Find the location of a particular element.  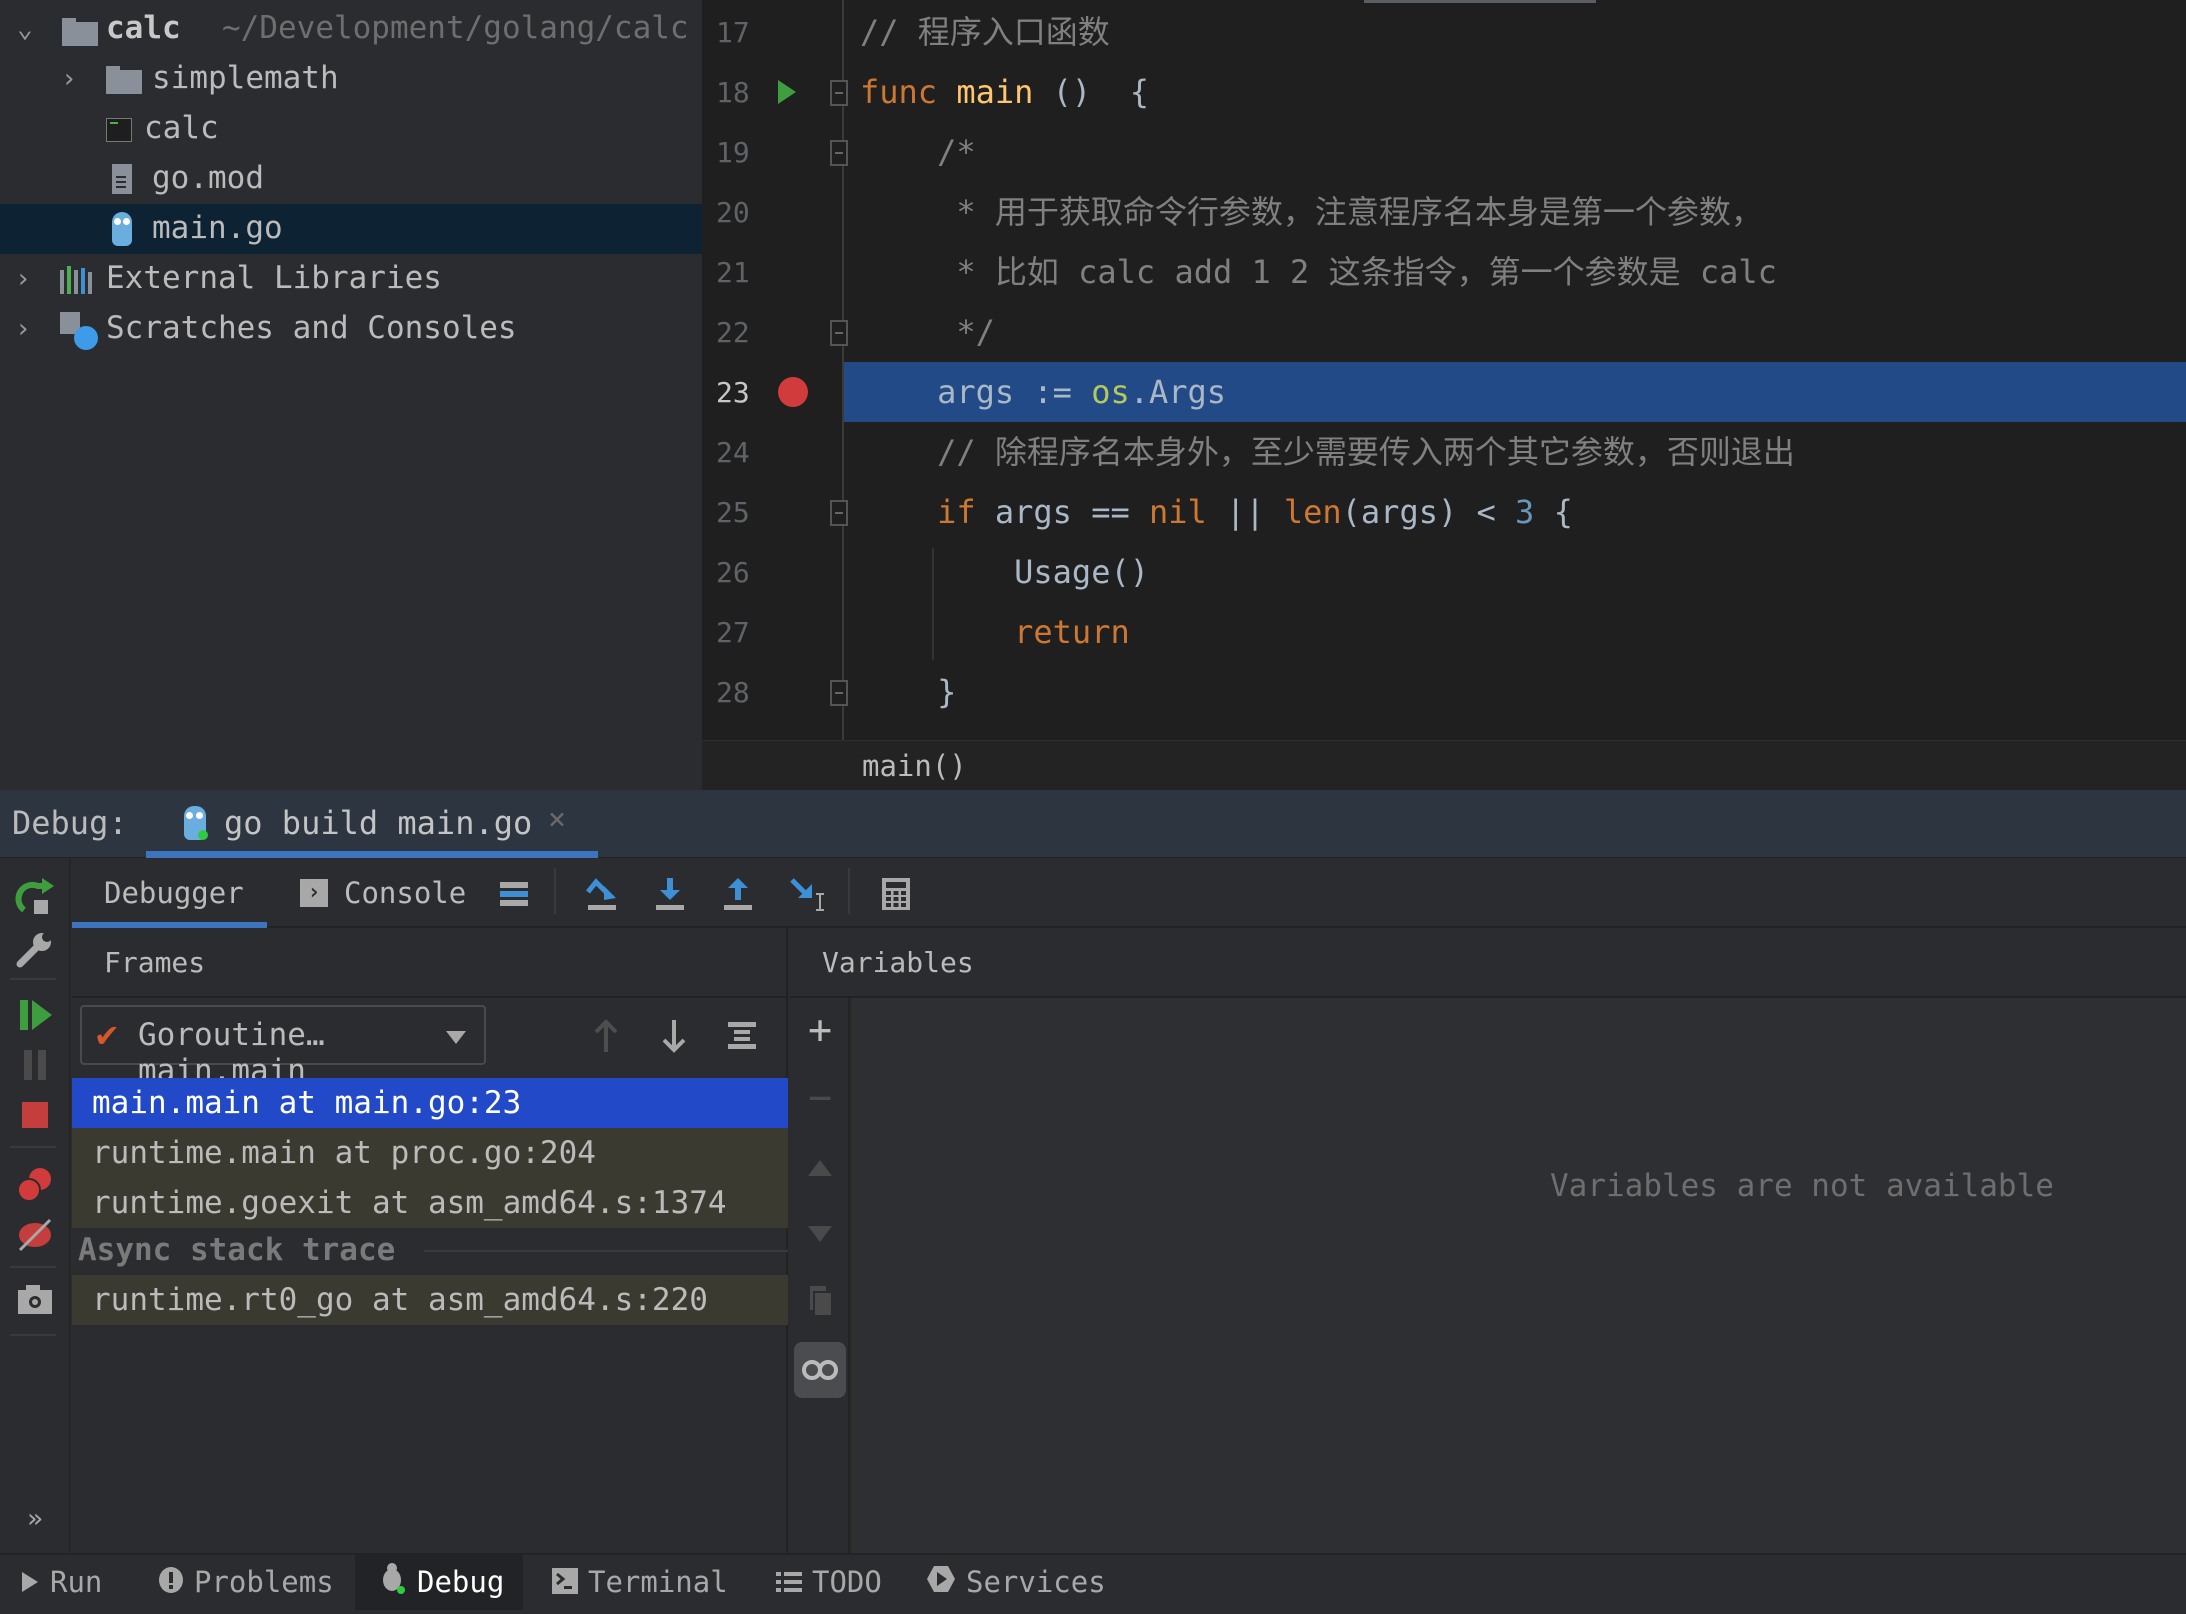

bottom-tab-terminal: Terminal is located at coordinates (640, 1582).